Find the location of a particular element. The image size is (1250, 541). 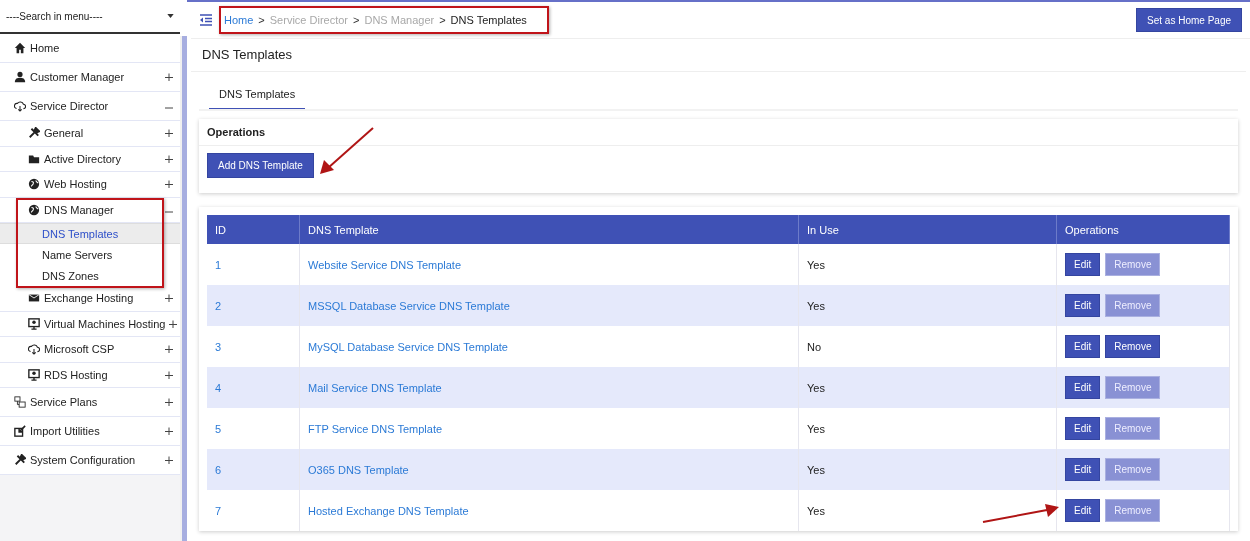

sidebar-item: Web Hosting is located at coordinates (90, 185).